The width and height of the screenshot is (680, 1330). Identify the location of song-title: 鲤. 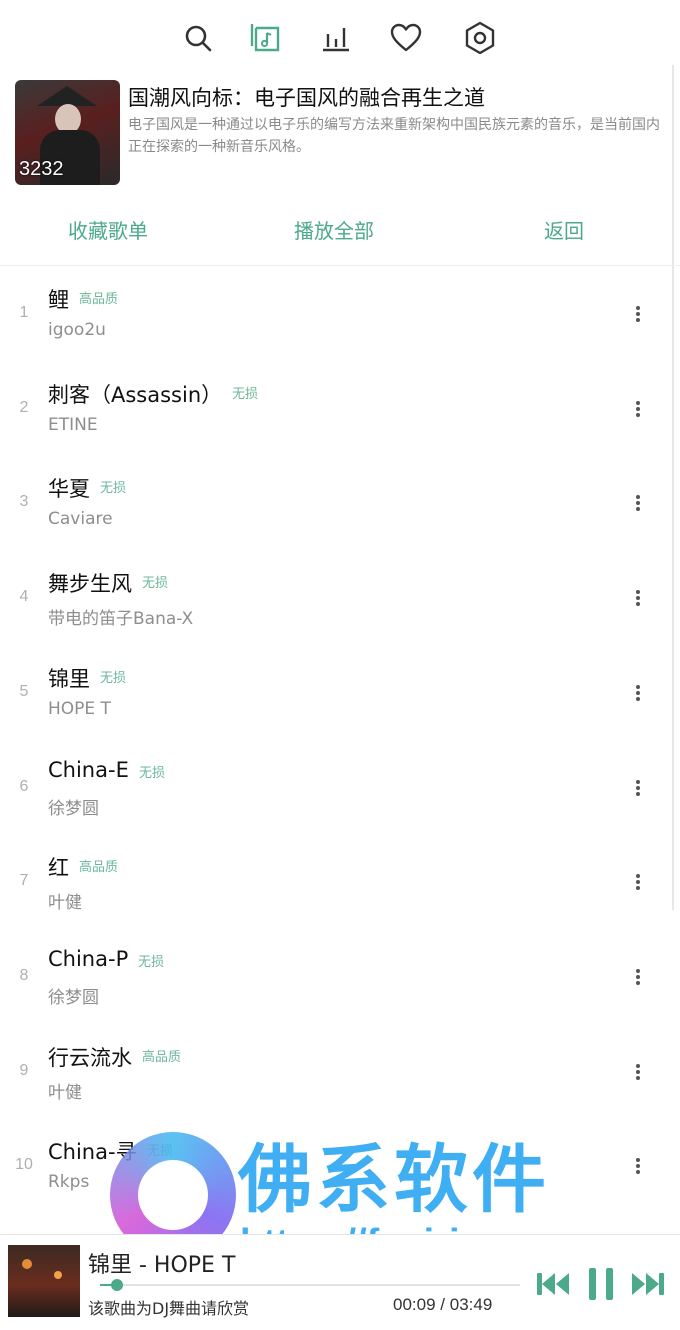
(58, 300).